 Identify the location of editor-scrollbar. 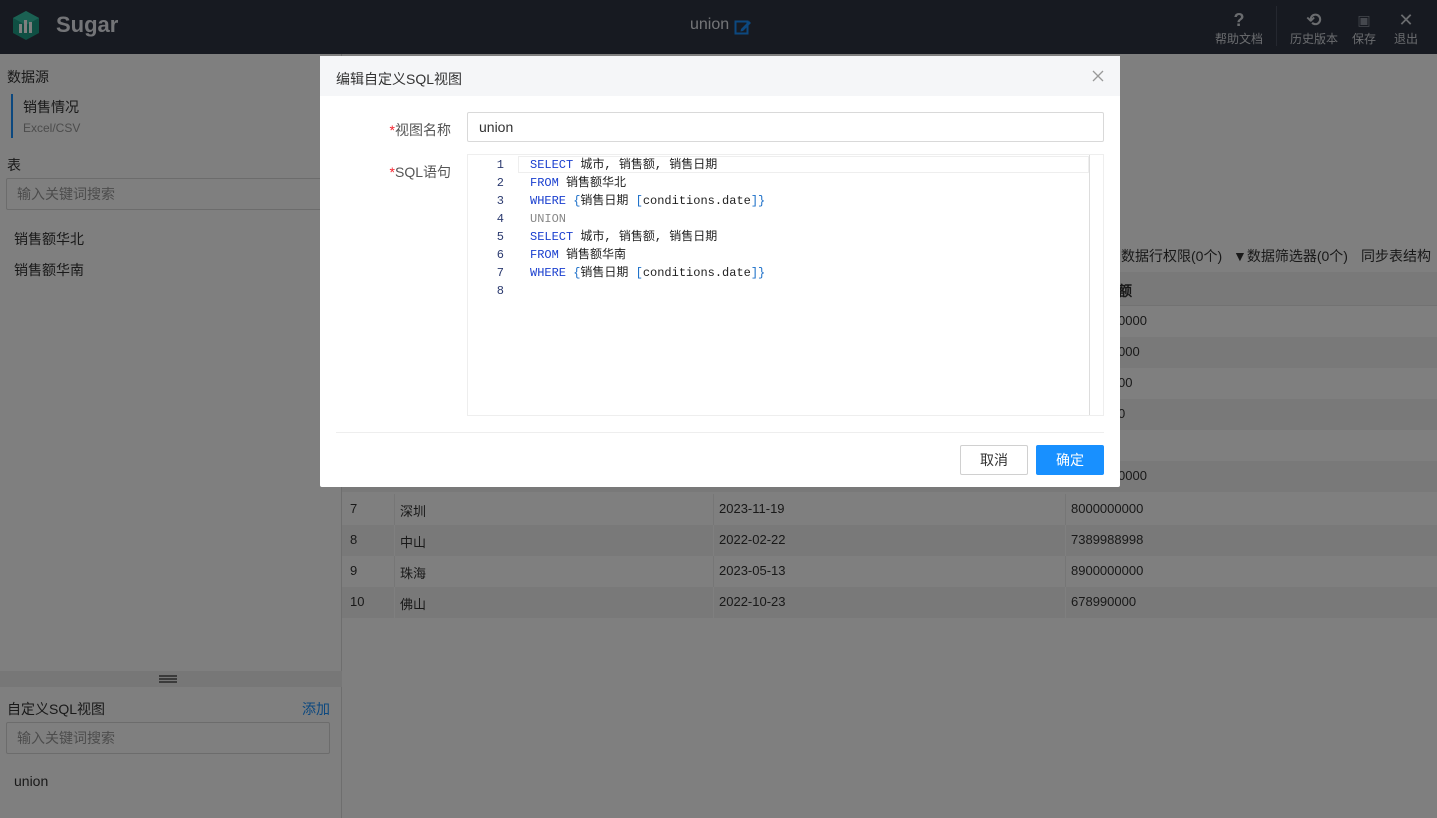
(1089, 285).